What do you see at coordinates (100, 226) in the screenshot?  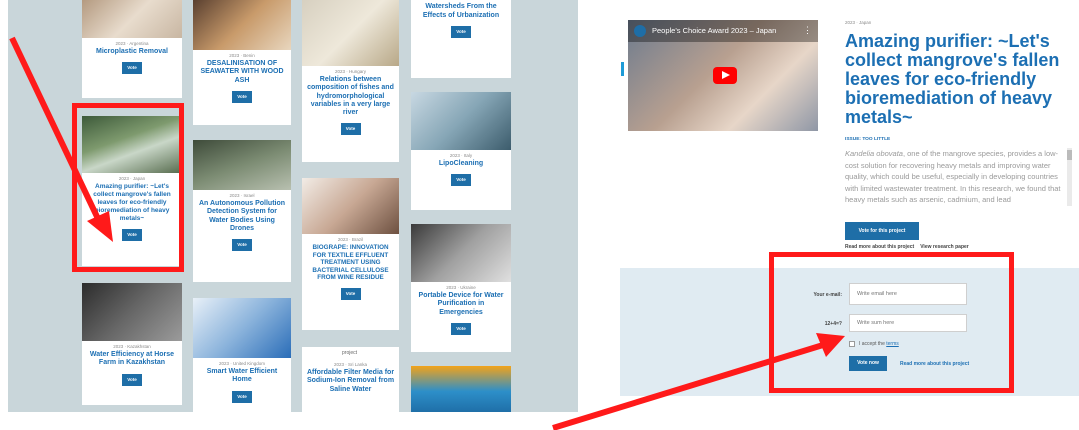 I see `arrow-left-head` at bounding box center [100, 226].